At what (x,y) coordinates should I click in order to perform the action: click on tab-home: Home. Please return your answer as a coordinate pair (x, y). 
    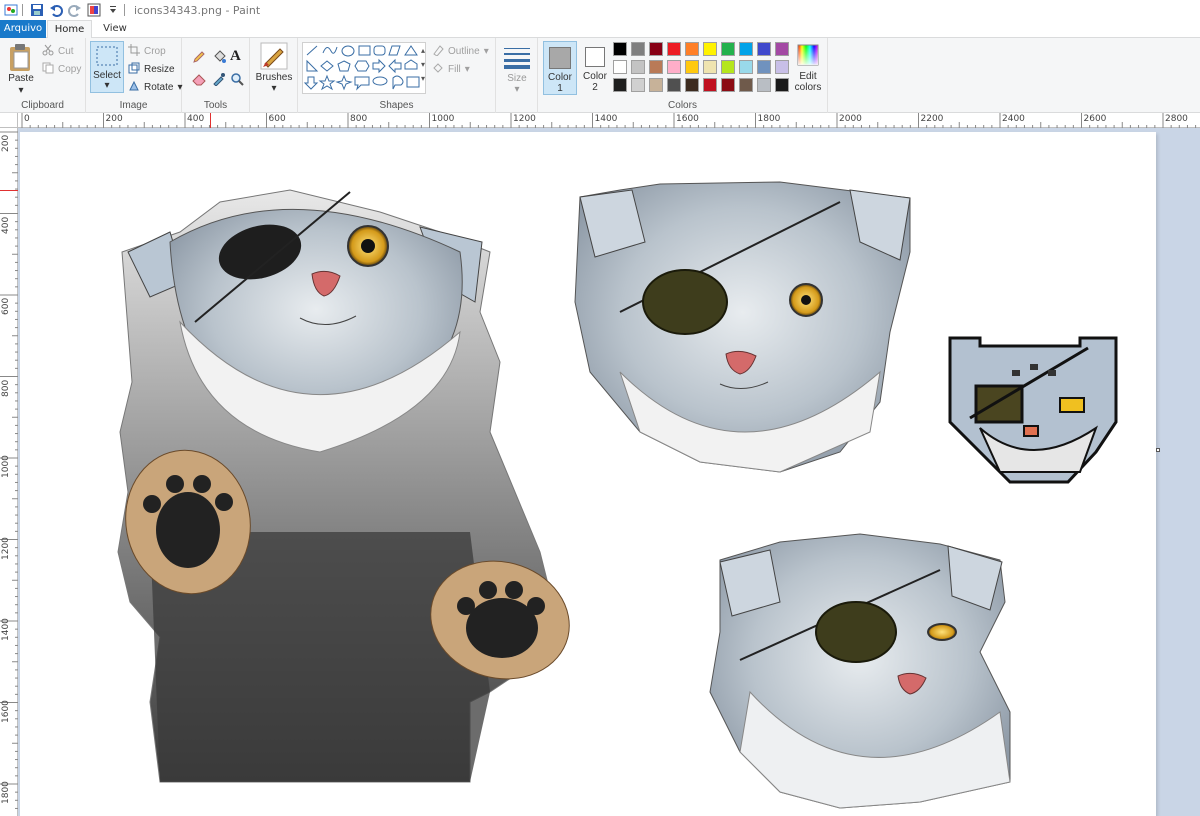
    Looking at the image, I should click on (69, 29).